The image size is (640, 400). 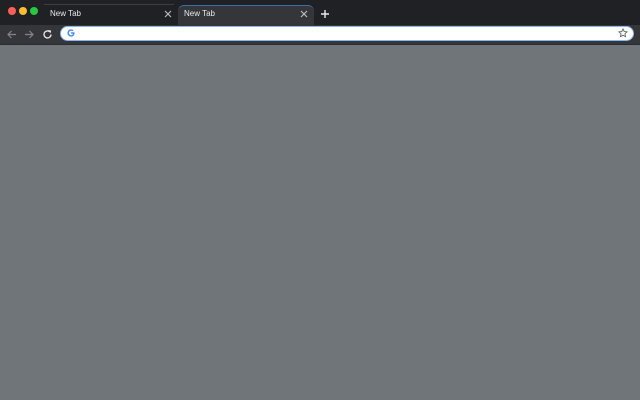 I want to click on tab-new-tab-1: New Tab, so click(x=111, y=14).